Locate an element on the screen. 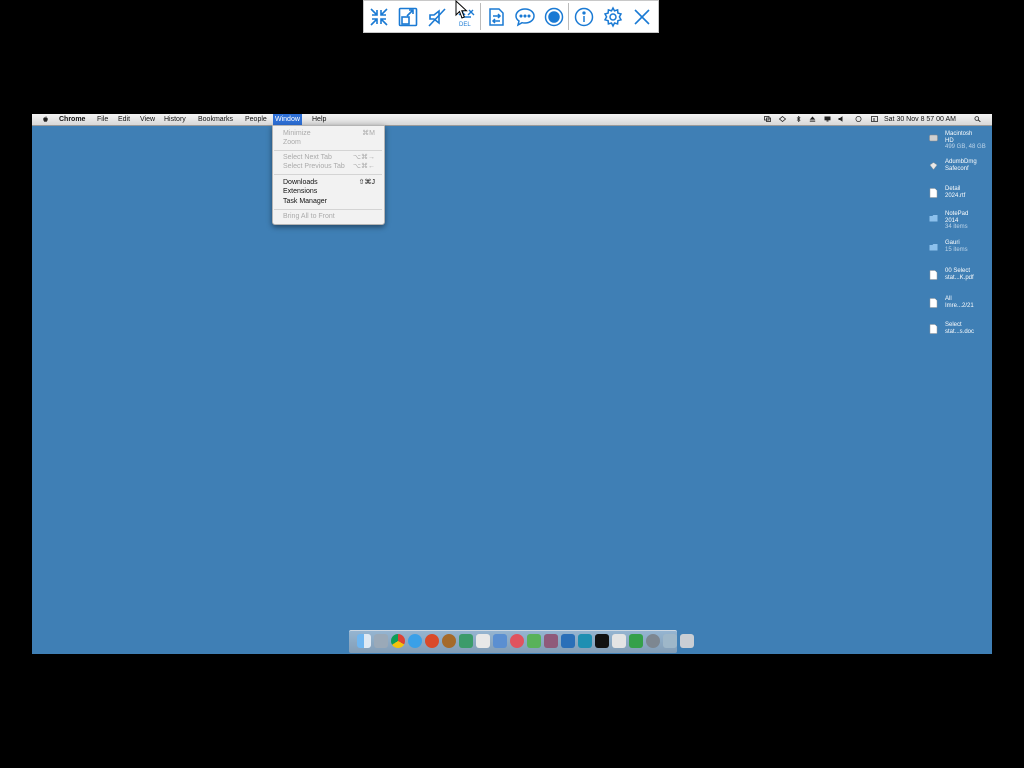  menu-history: History is located at coordinates (175, 119).